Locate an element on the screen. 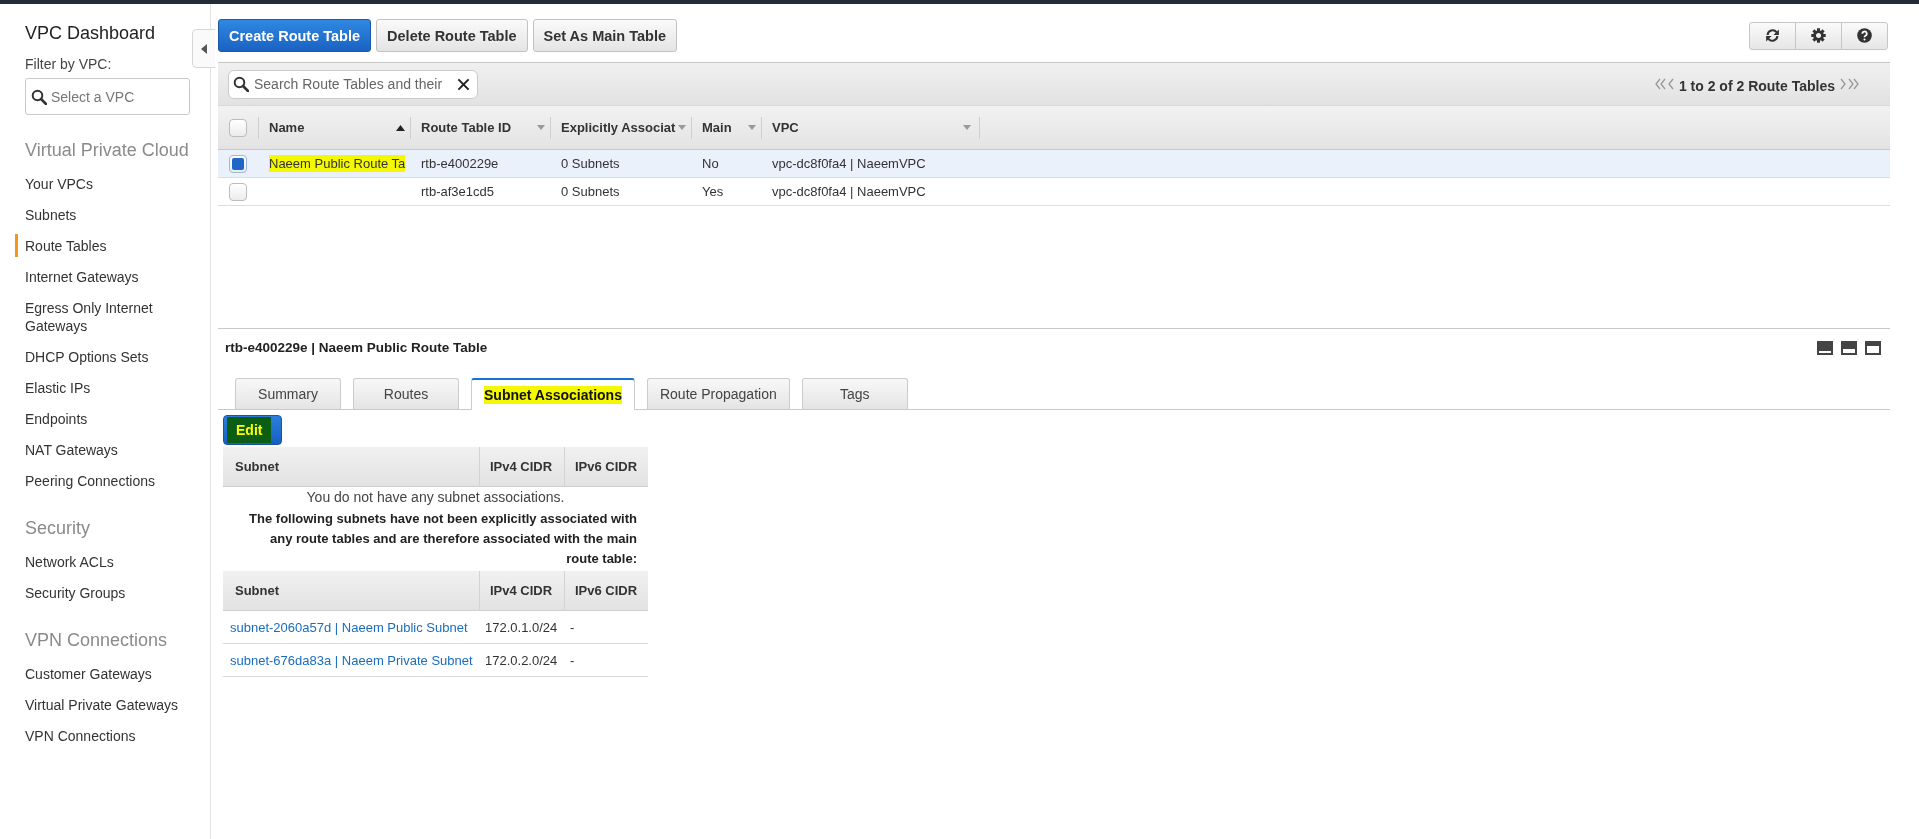 Image resolution: width=1919 pixels, height=839 pixels. collapse-button is located at coordinates (203, 48).